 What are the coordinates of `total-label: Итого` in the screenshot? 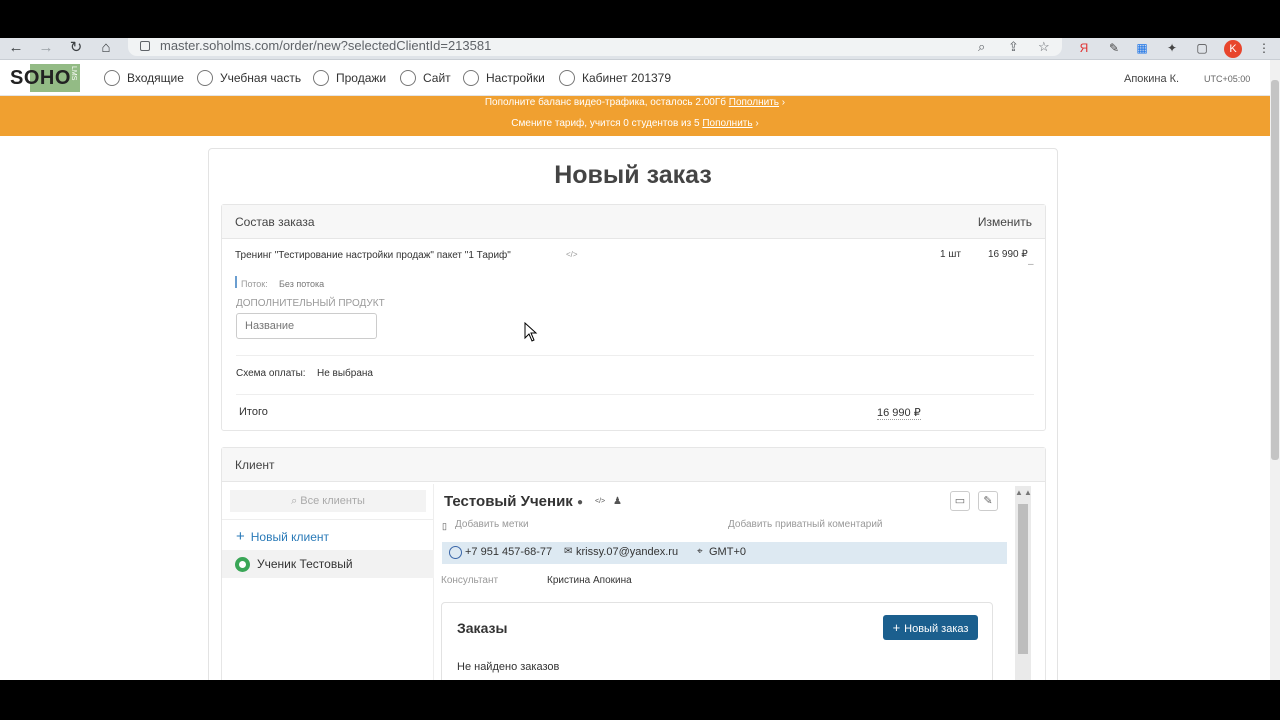 It's located at (253, 412).